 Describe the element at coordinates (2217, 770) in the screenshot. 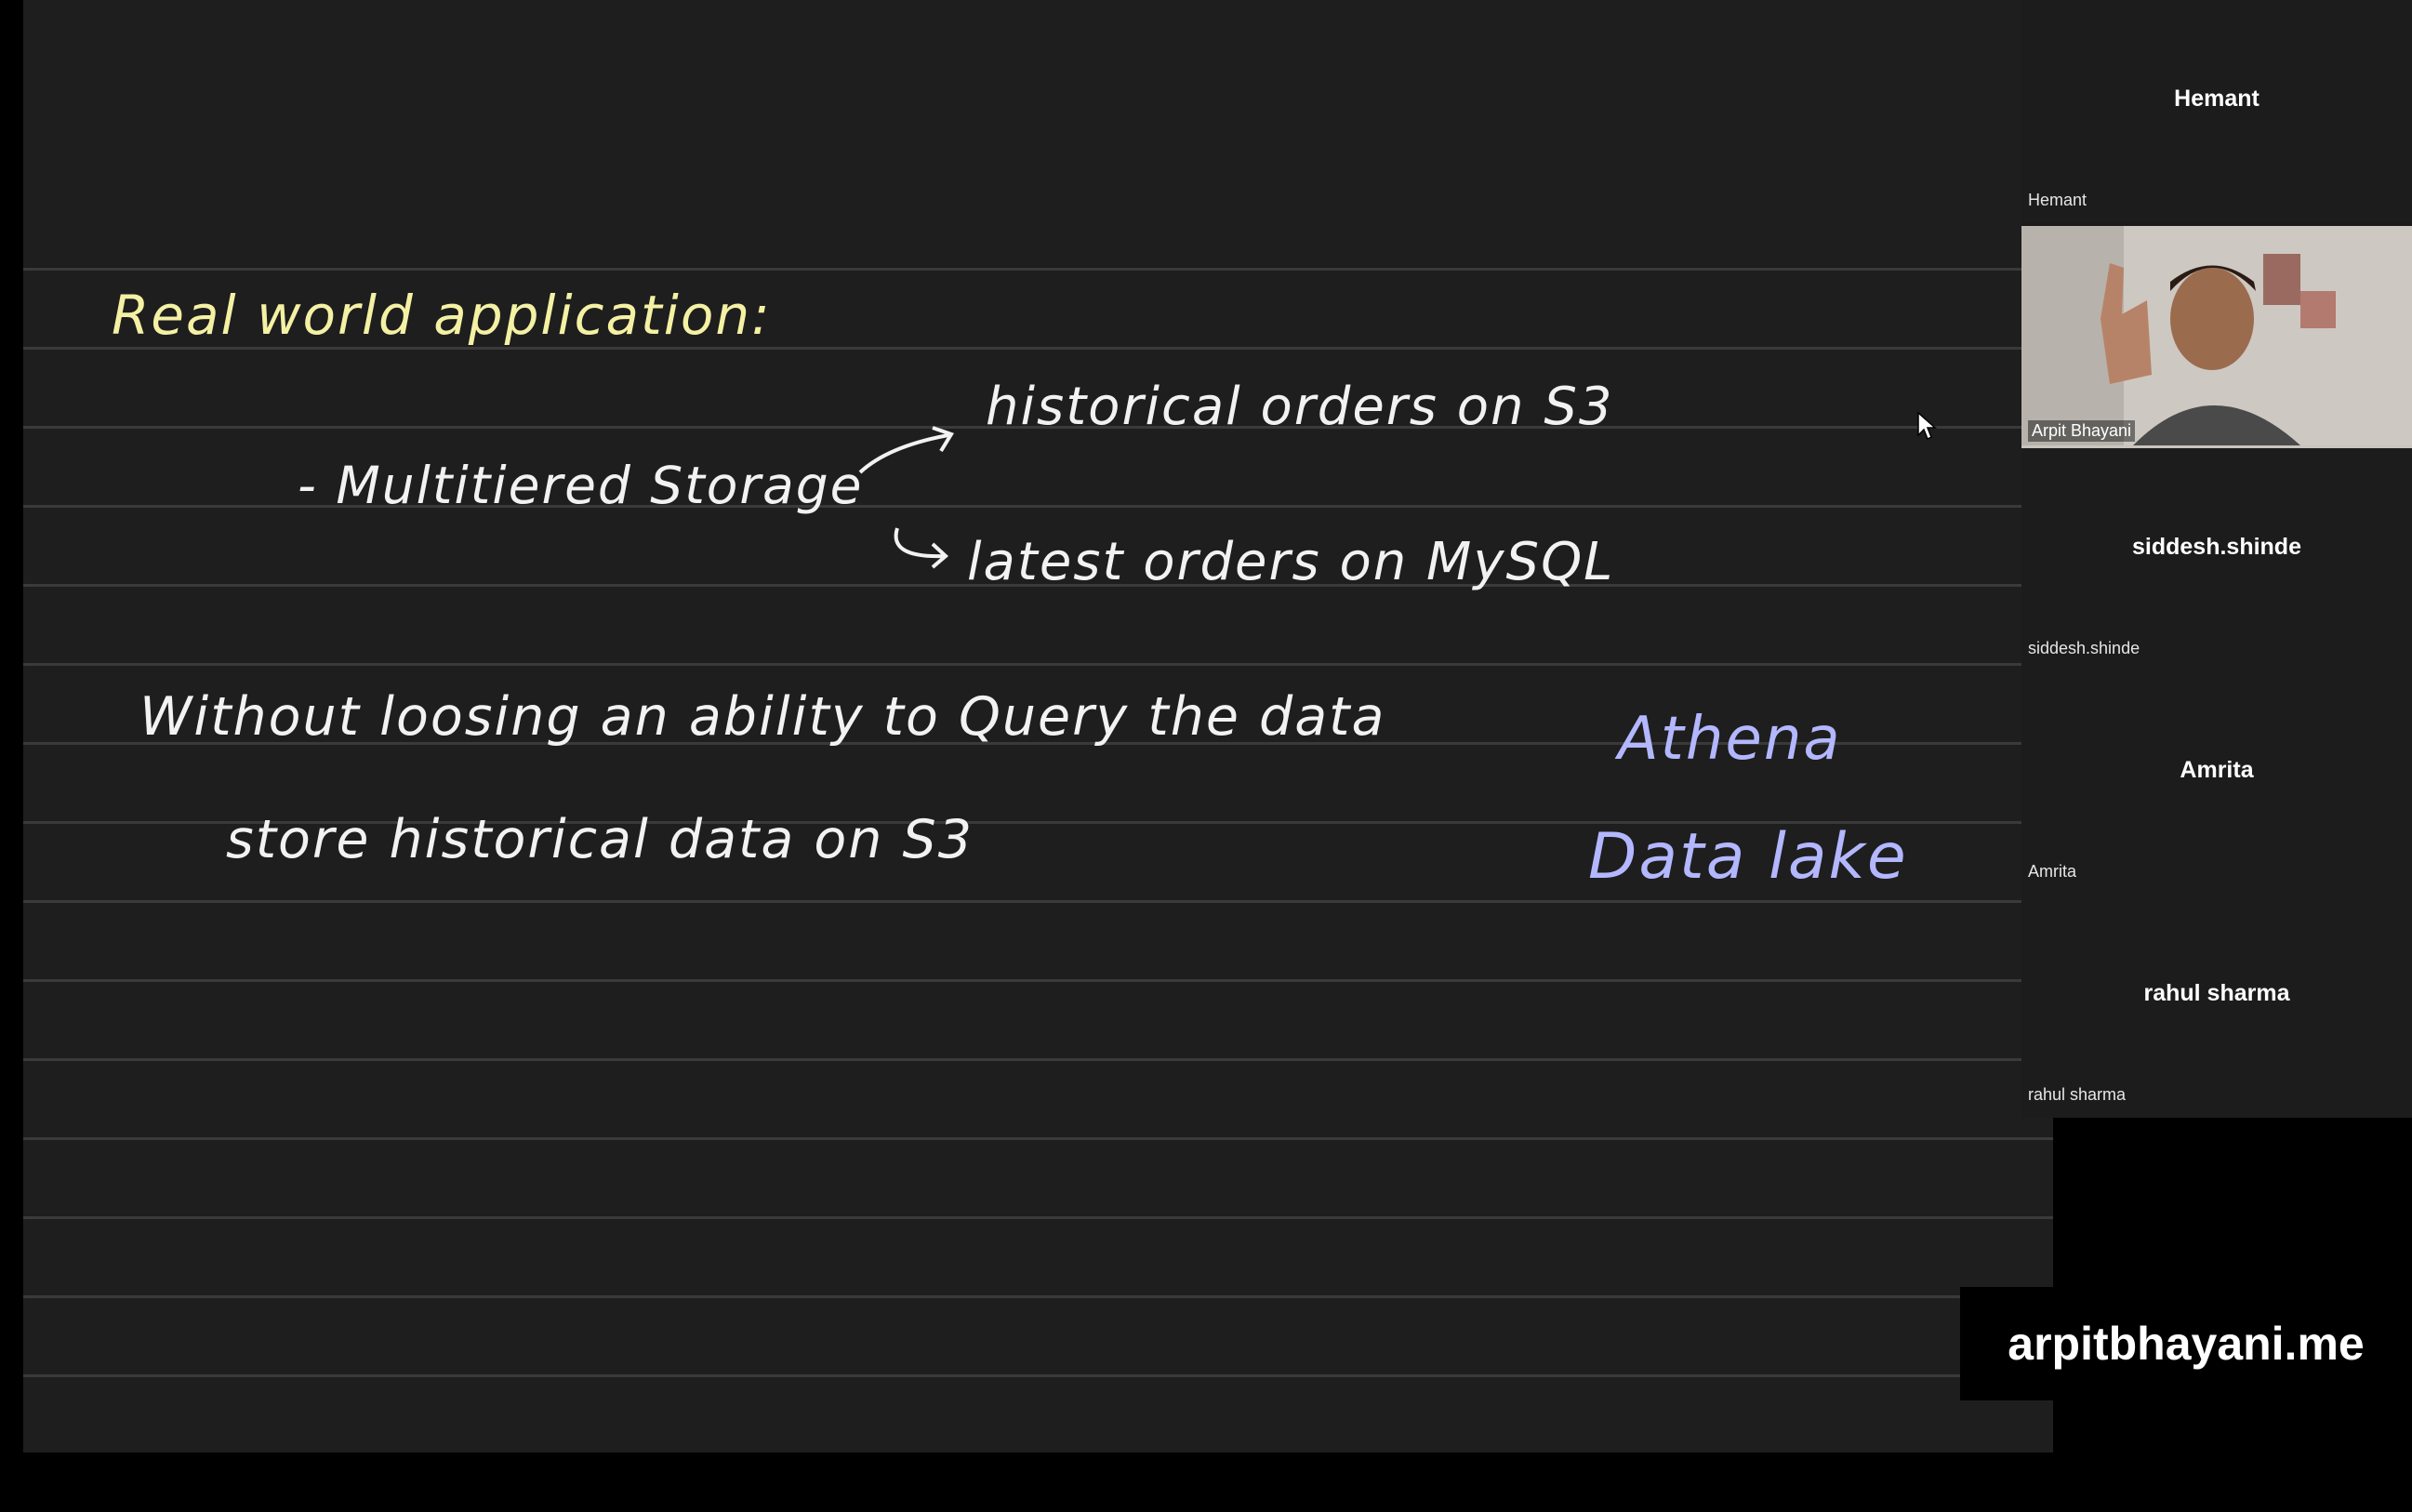

I see `participant-name: Amrita` at that location.